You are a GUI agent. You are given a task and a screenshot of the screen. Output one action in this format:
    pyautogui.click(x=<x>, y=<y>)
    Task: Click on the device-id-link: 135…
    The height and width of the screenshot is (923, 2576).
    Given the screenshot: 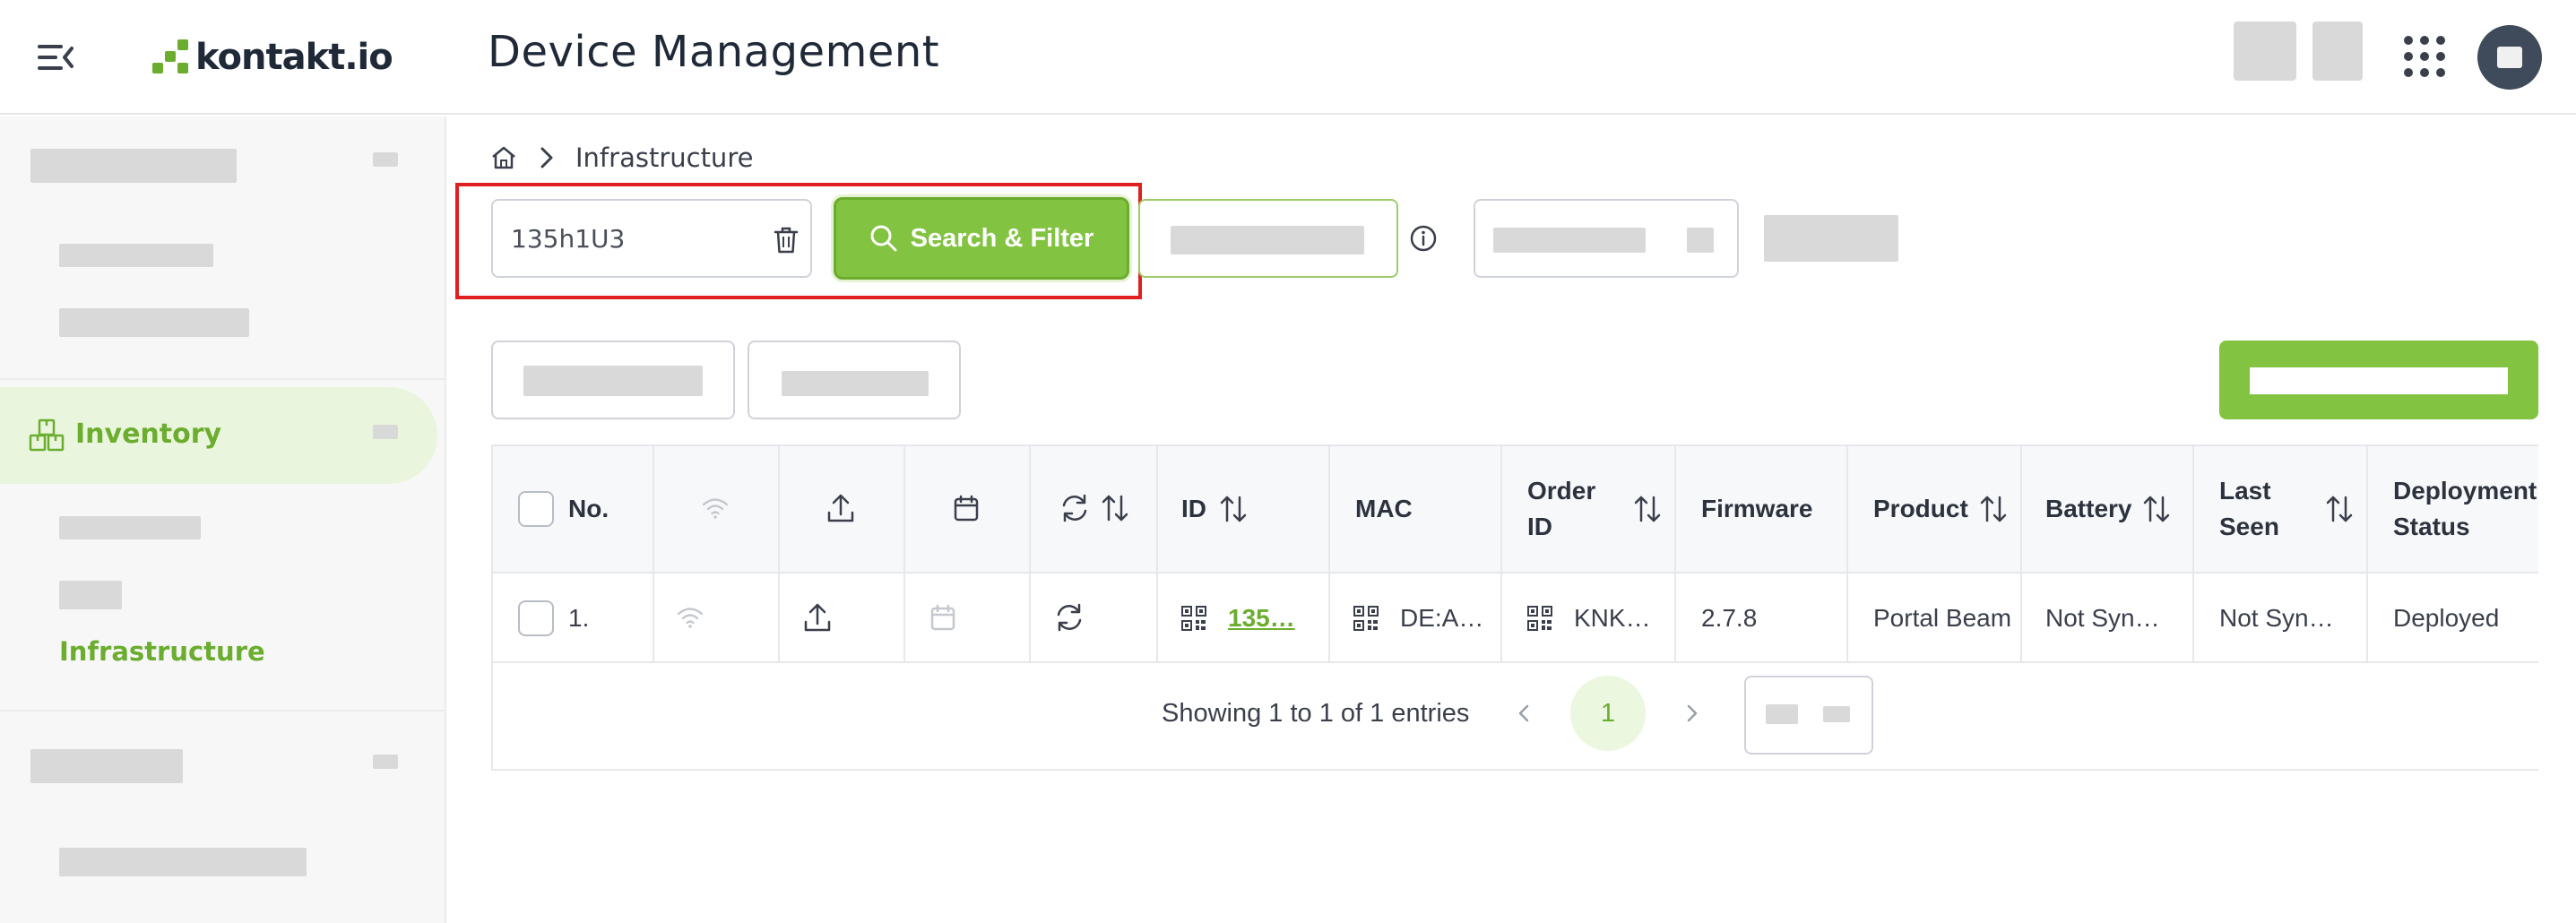 What is the action you would take?
    pyautogui.click(x=1261, y=618)
    